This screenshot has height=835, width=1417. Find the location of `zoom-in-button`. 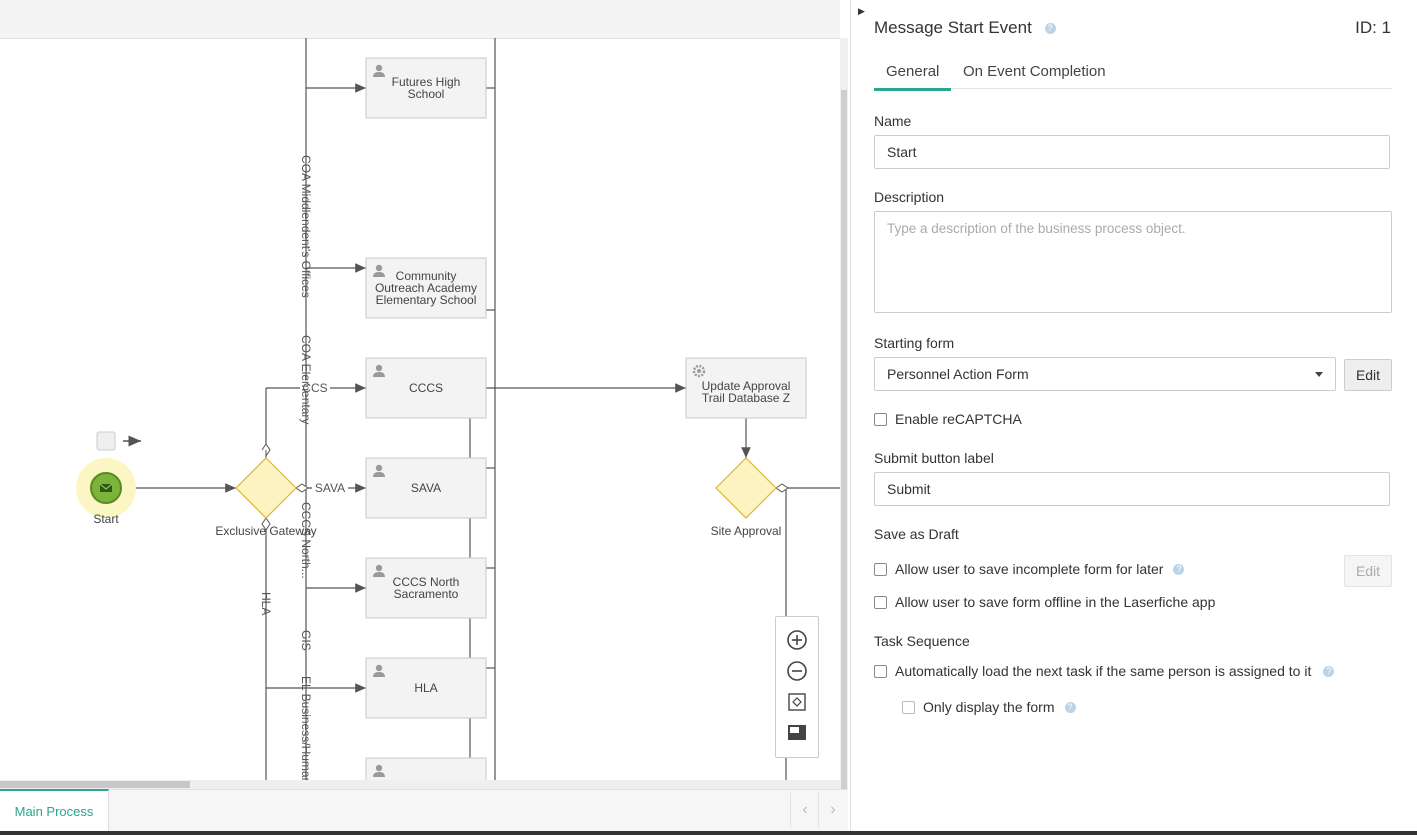

zoom-in-button is located at coordinates (797, 640).